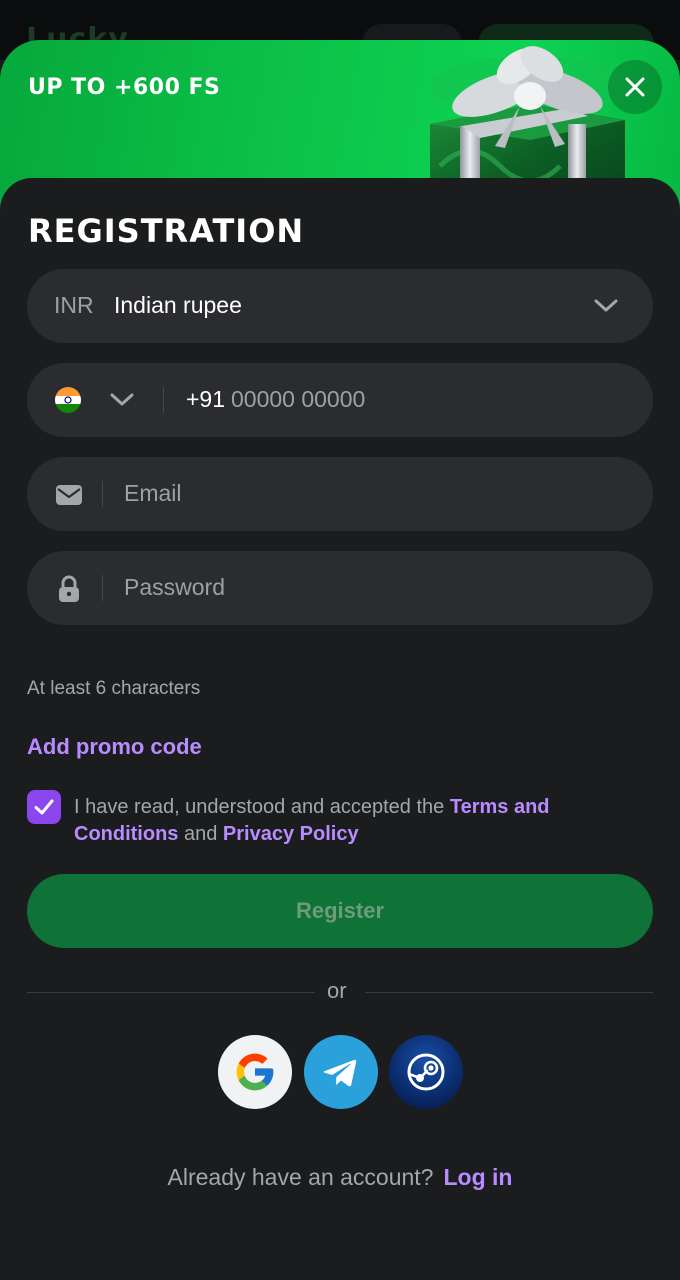 Image resolution: width=680 pixels, height=1280 pixels. I want to click on india-flag-icon, so click(68, 400).